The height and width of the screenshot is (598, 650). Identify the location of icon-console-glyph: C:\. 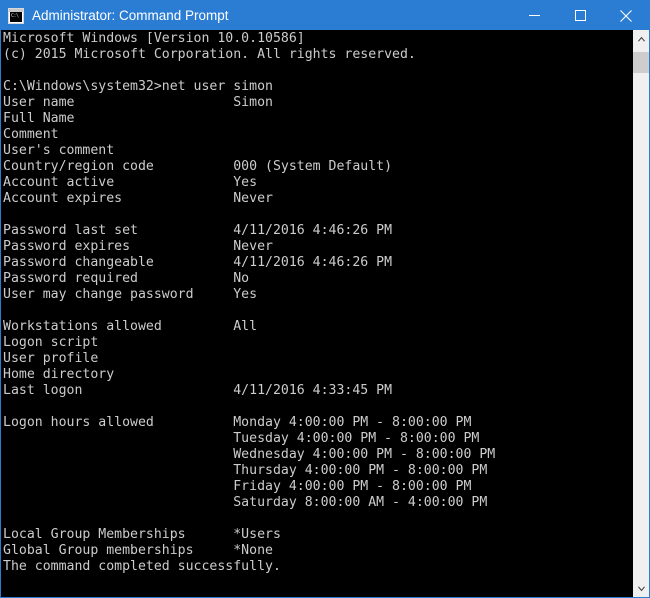
(16, 16).